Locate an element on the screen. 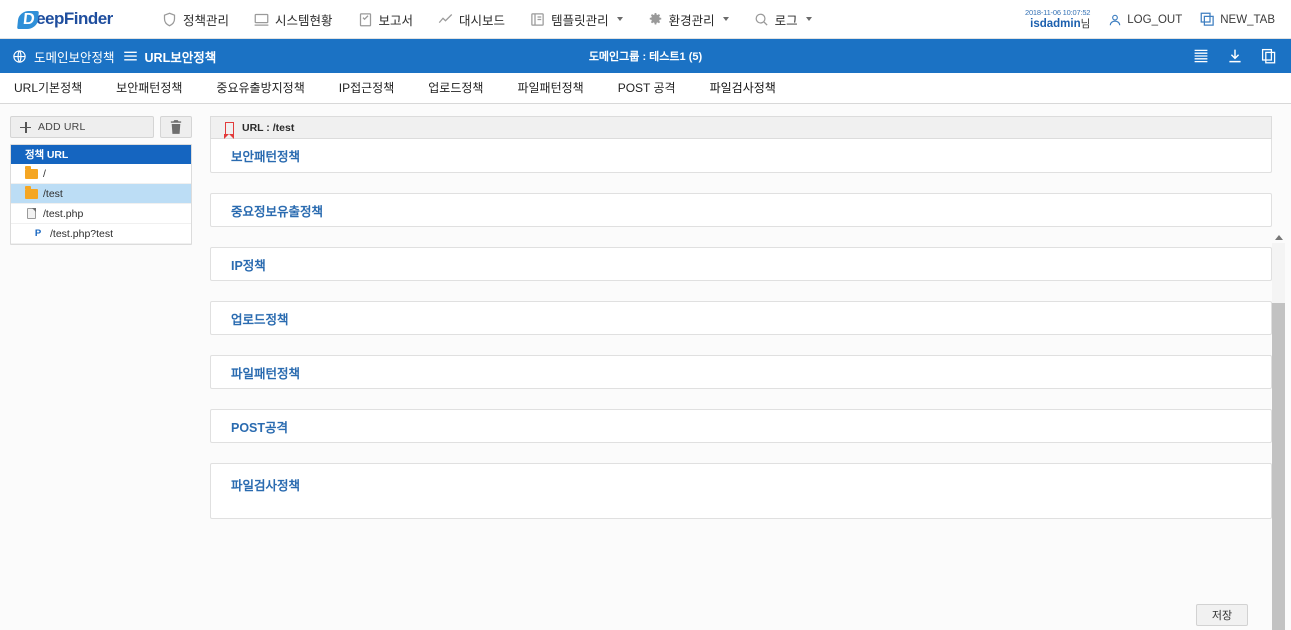 This screenshot has width=1291, height=630. tab-file-inspection-policy: 파일검사정책 is located at coordinates (743, 88).